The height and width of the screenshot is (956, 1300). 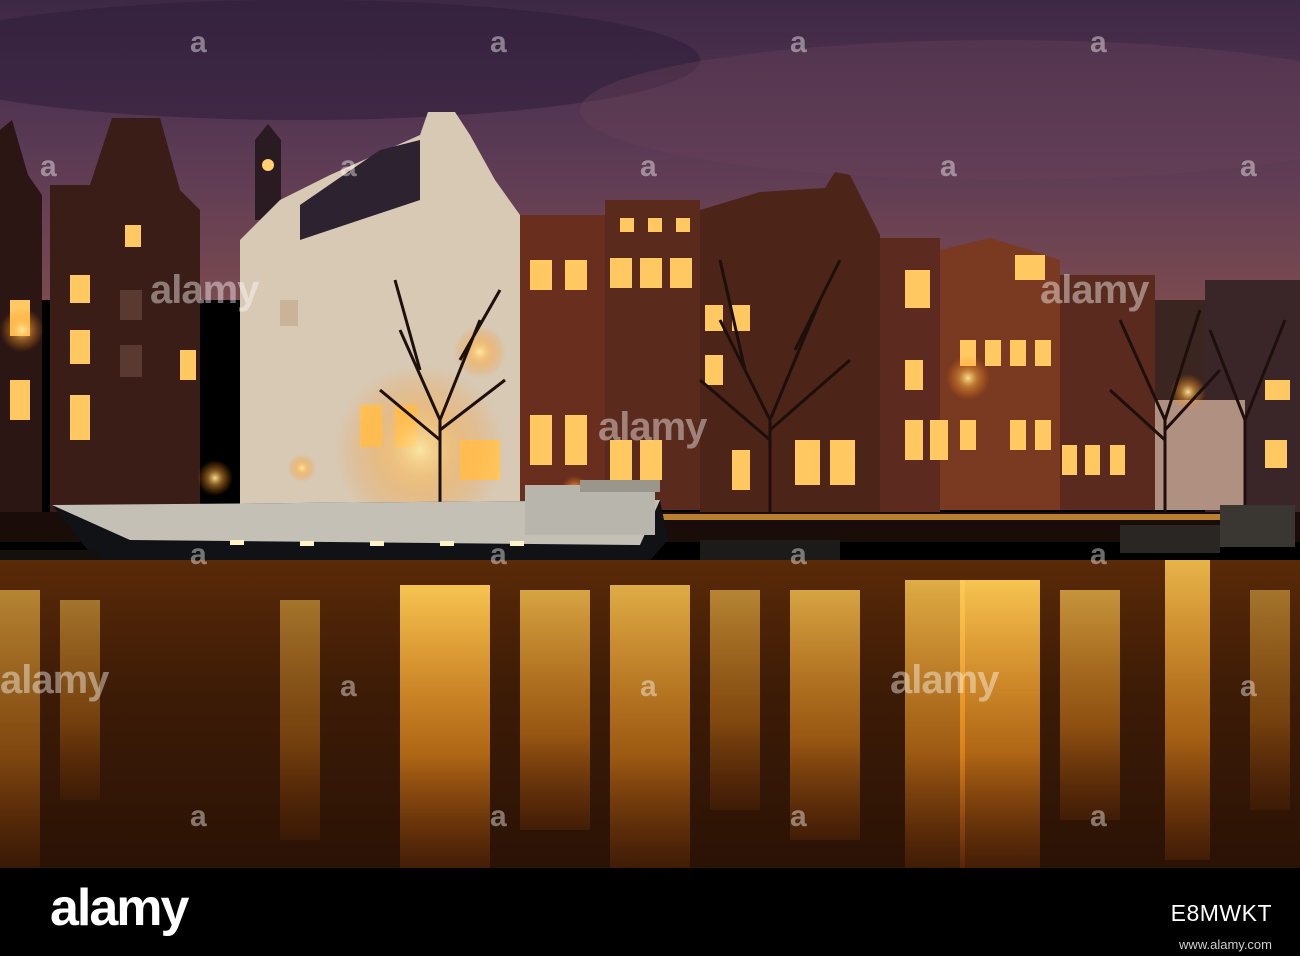 I want to click on light-trail, so click(x=940, y=517).